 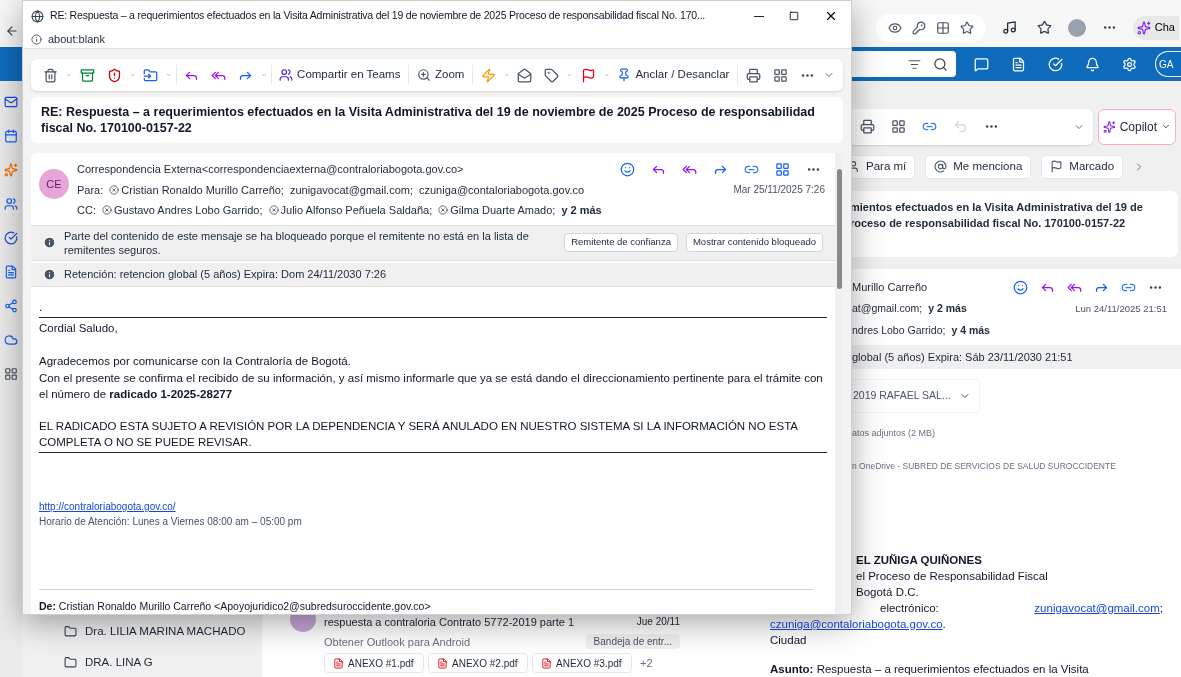 I want to click on address-field, so click(x=930, y=27).